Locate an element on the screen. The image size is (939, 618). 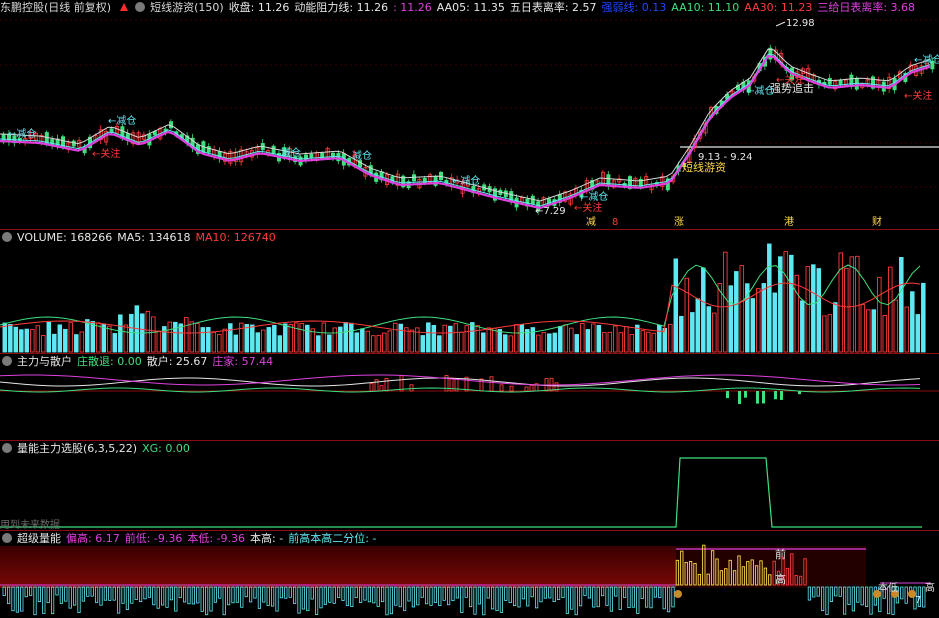
energy-chart: 前 高 高 本低 7 is located at coordinates (469, 574).